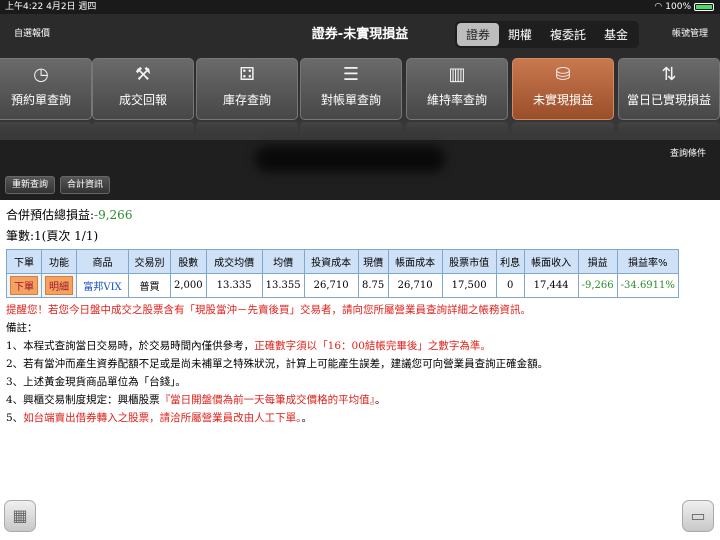  Describe the element at coordinates (568, 34) in the screenshot. I see `segment-sub-brokerage: 複委託` at that location.